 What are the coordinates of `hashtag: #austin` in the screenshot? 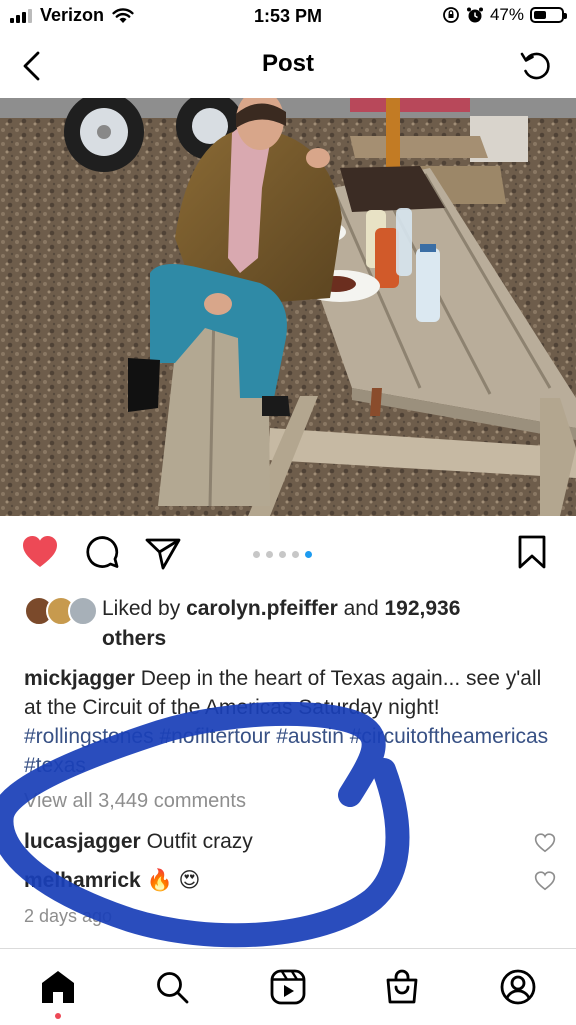 It's located at (310, 736).